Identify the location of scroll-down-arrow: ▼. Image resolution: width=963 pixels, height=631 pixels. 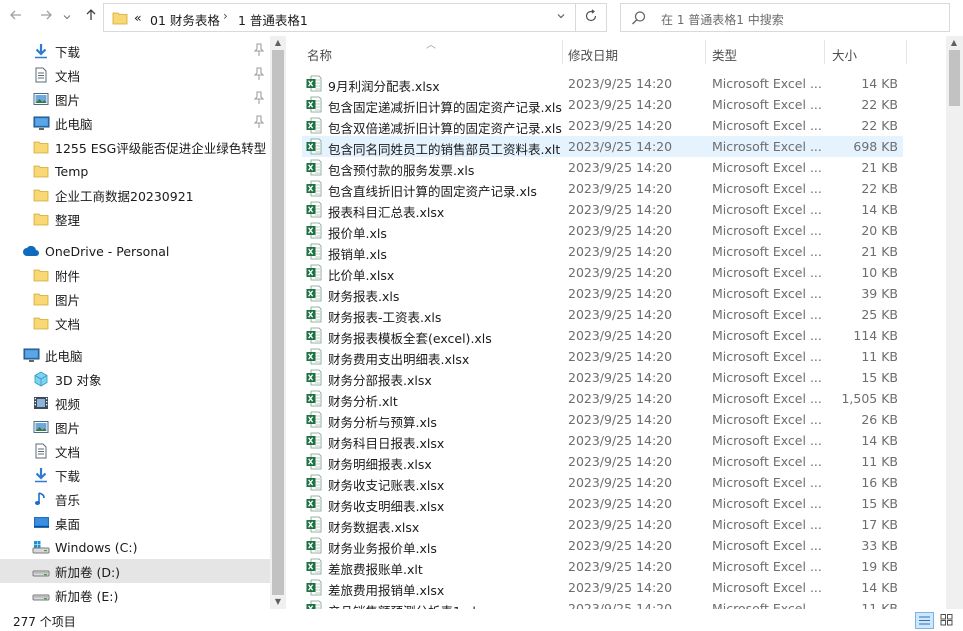
(278, 602).